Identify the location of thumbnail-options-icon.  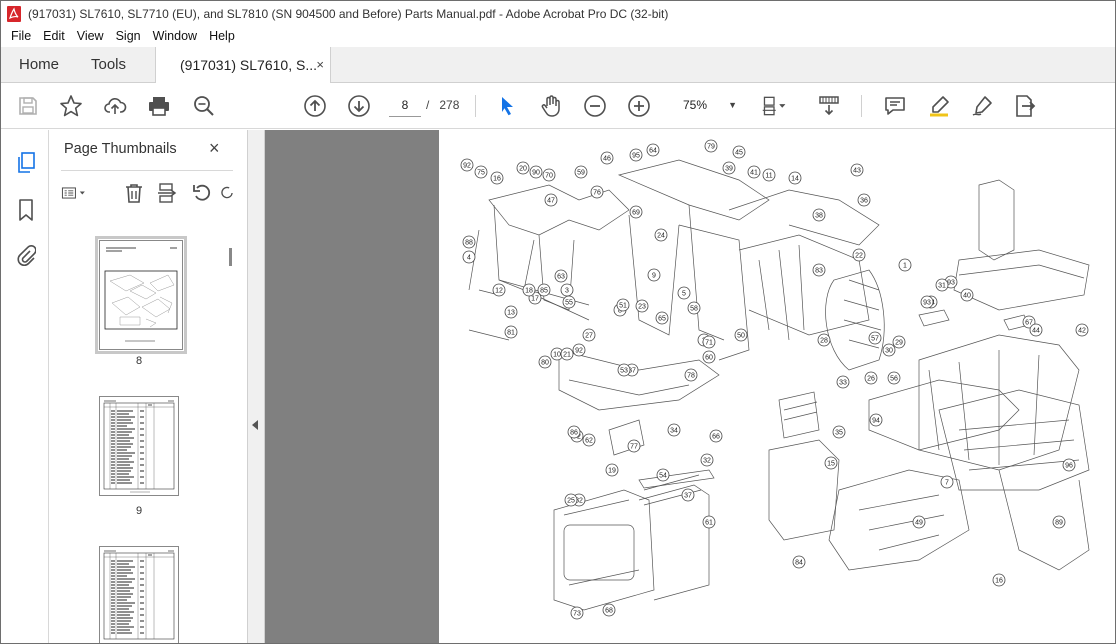
(74, 193).